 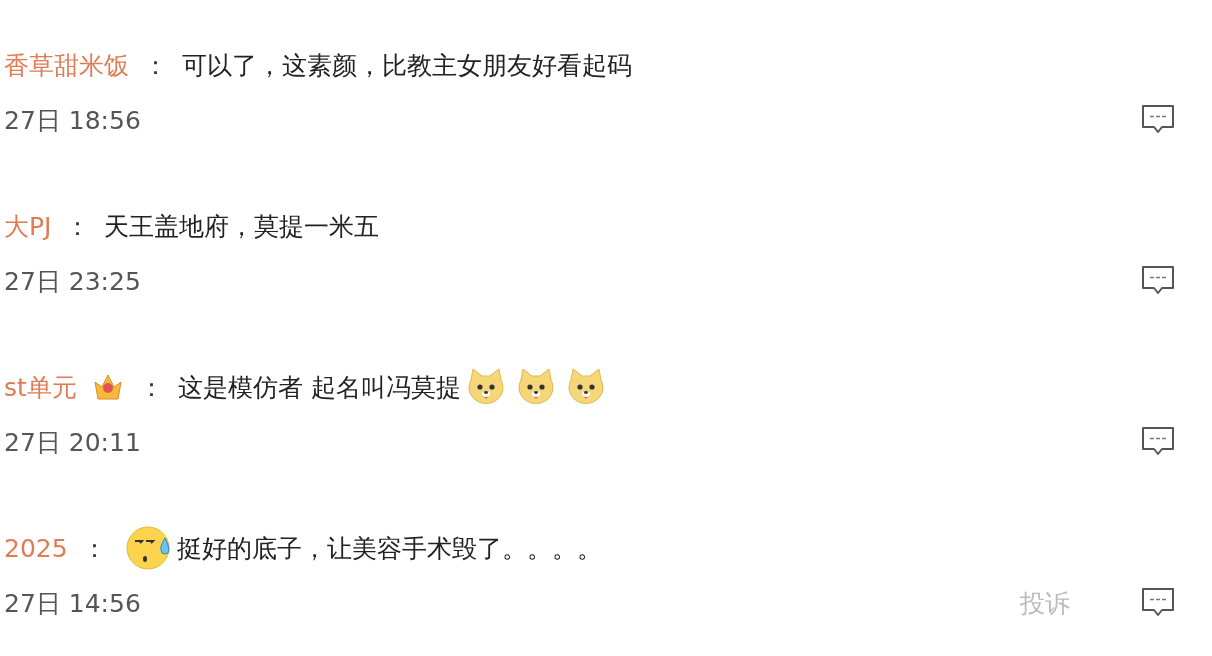 I want to click on comment-text: 这是模仿者 起名叫冯莫提, so click(x=319, y=387).